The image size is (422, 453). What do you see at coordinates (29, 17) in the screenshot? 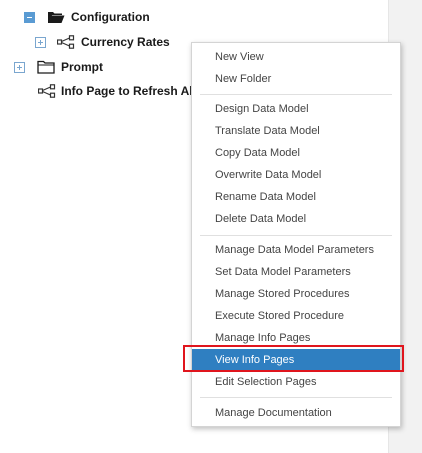
I see `collapse-icon` at bounding box center [29, 17].